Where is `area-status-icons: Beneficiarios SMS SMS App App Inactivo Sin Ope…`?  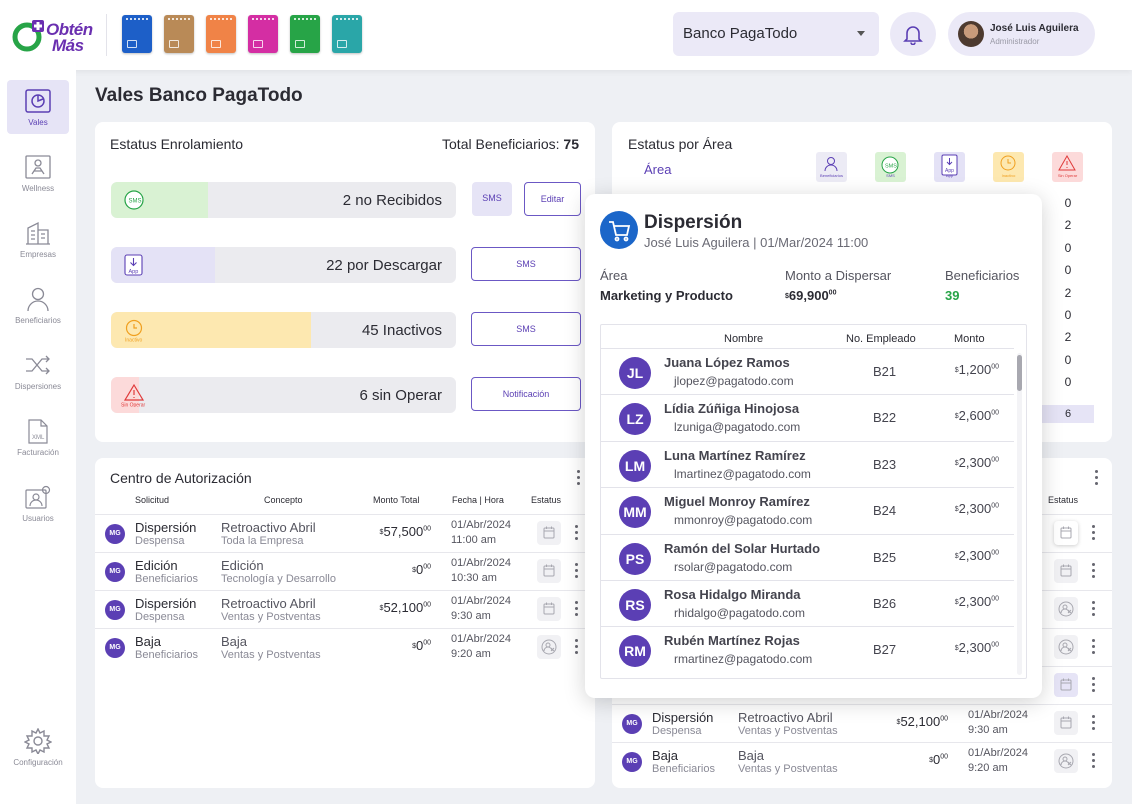
area-status-icons: Beneficiarios SMS SMS App App Inactivo Sin Ope… is located at coordinates (949, 167).